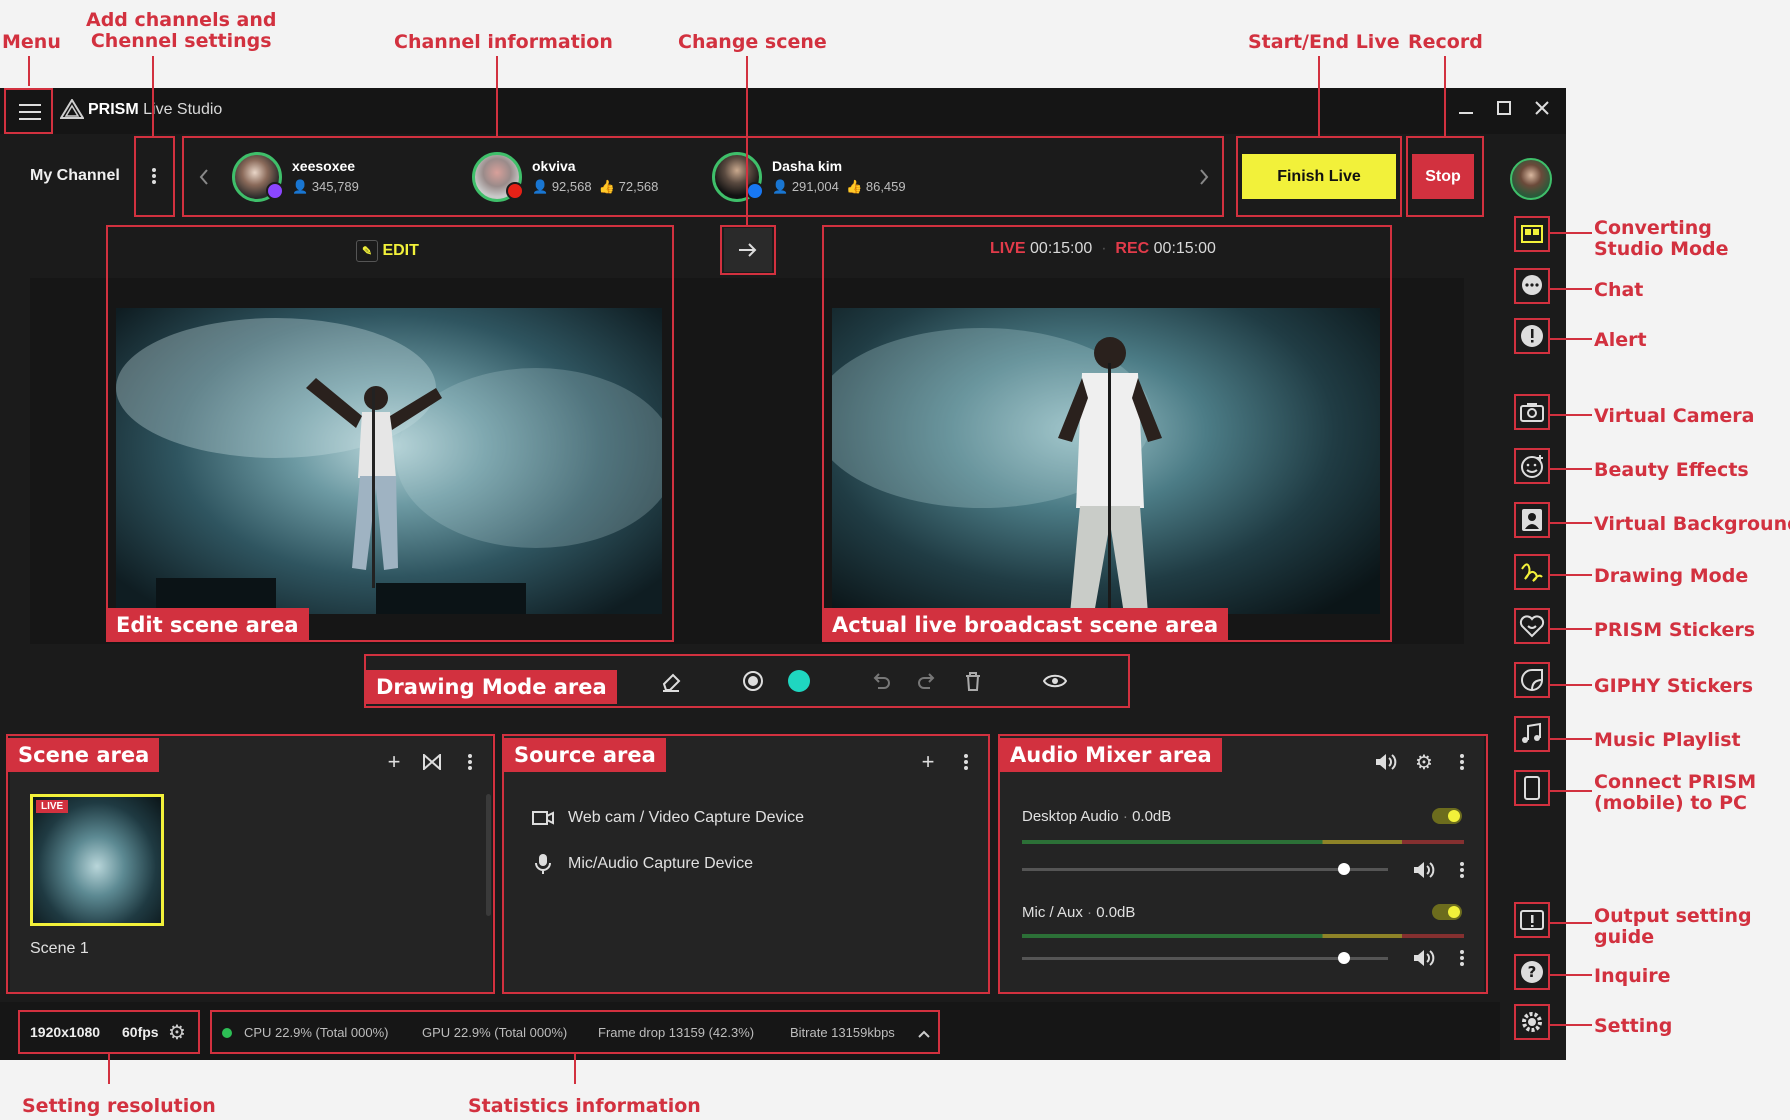 Image resolution: width=1790 pixels, height=1120 pixels. Describe the element at coordinates (332, 177) in the screenshot. I see `channel-item: xeesoxee 👤 345,789` at that location.